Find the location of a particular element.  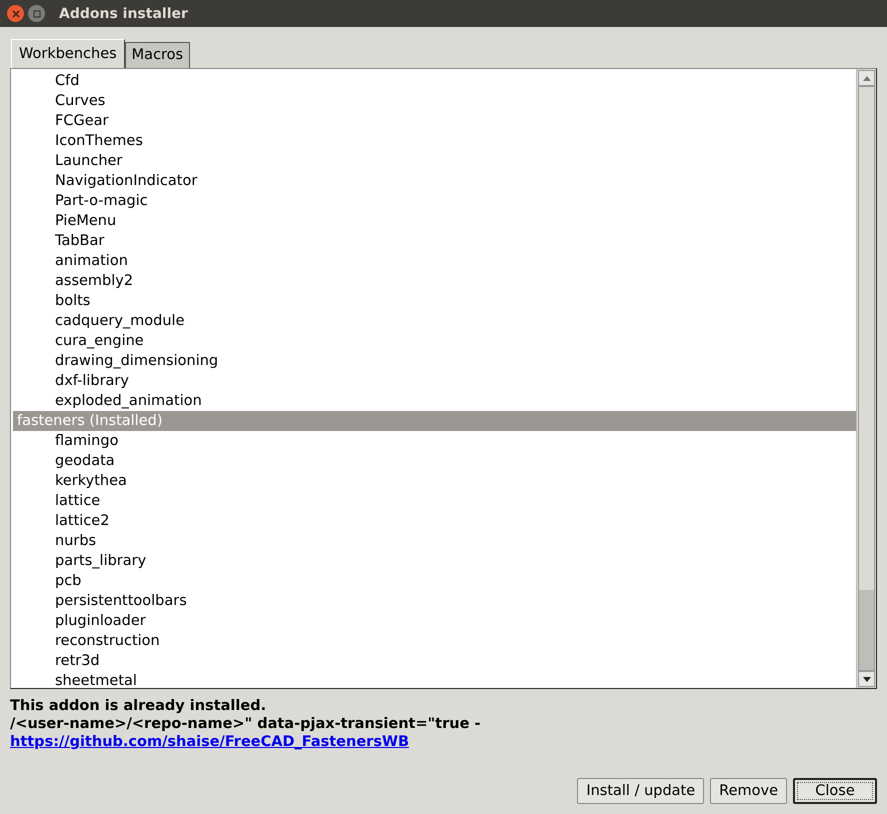

scrollbar is located at coordinates (866, 378).